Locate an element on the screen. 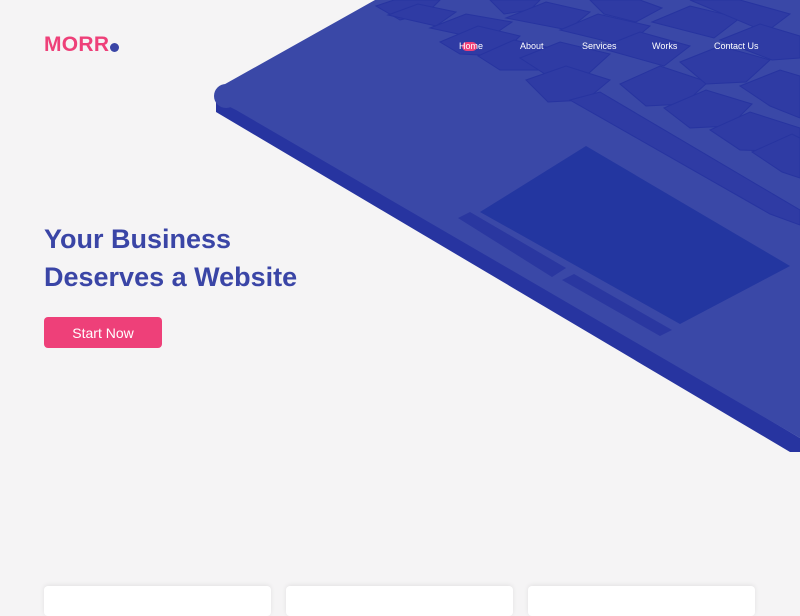 The image size is (800, 616). nav-item-label: Contact Us is located at coordinates (736, 46).